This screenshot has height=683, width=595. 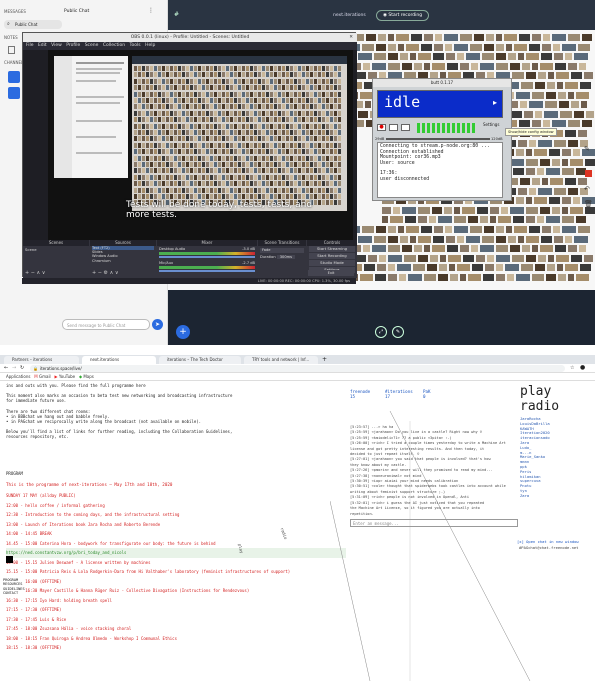 I want to click on start-recording-obs-button: Start Recording, so click(x=332, y=256).